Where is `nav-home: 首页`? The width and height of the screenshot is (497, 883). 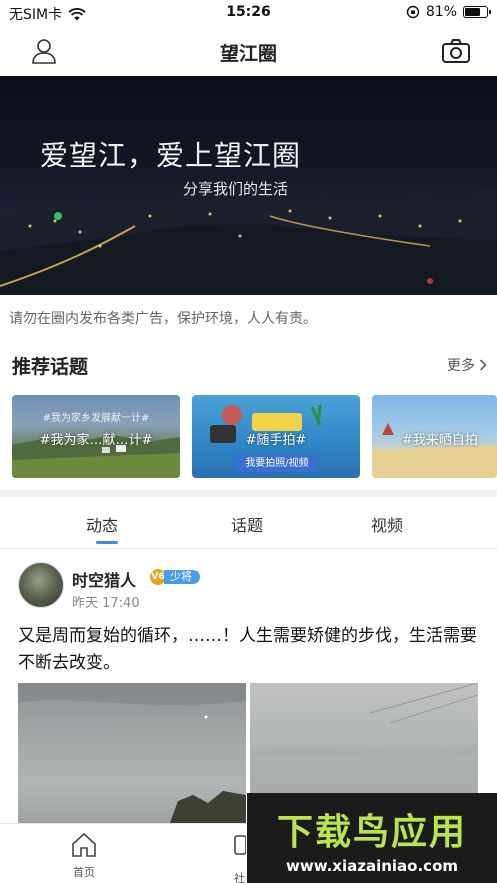 nav-home: 首页 is located at coordinates (84, 856).